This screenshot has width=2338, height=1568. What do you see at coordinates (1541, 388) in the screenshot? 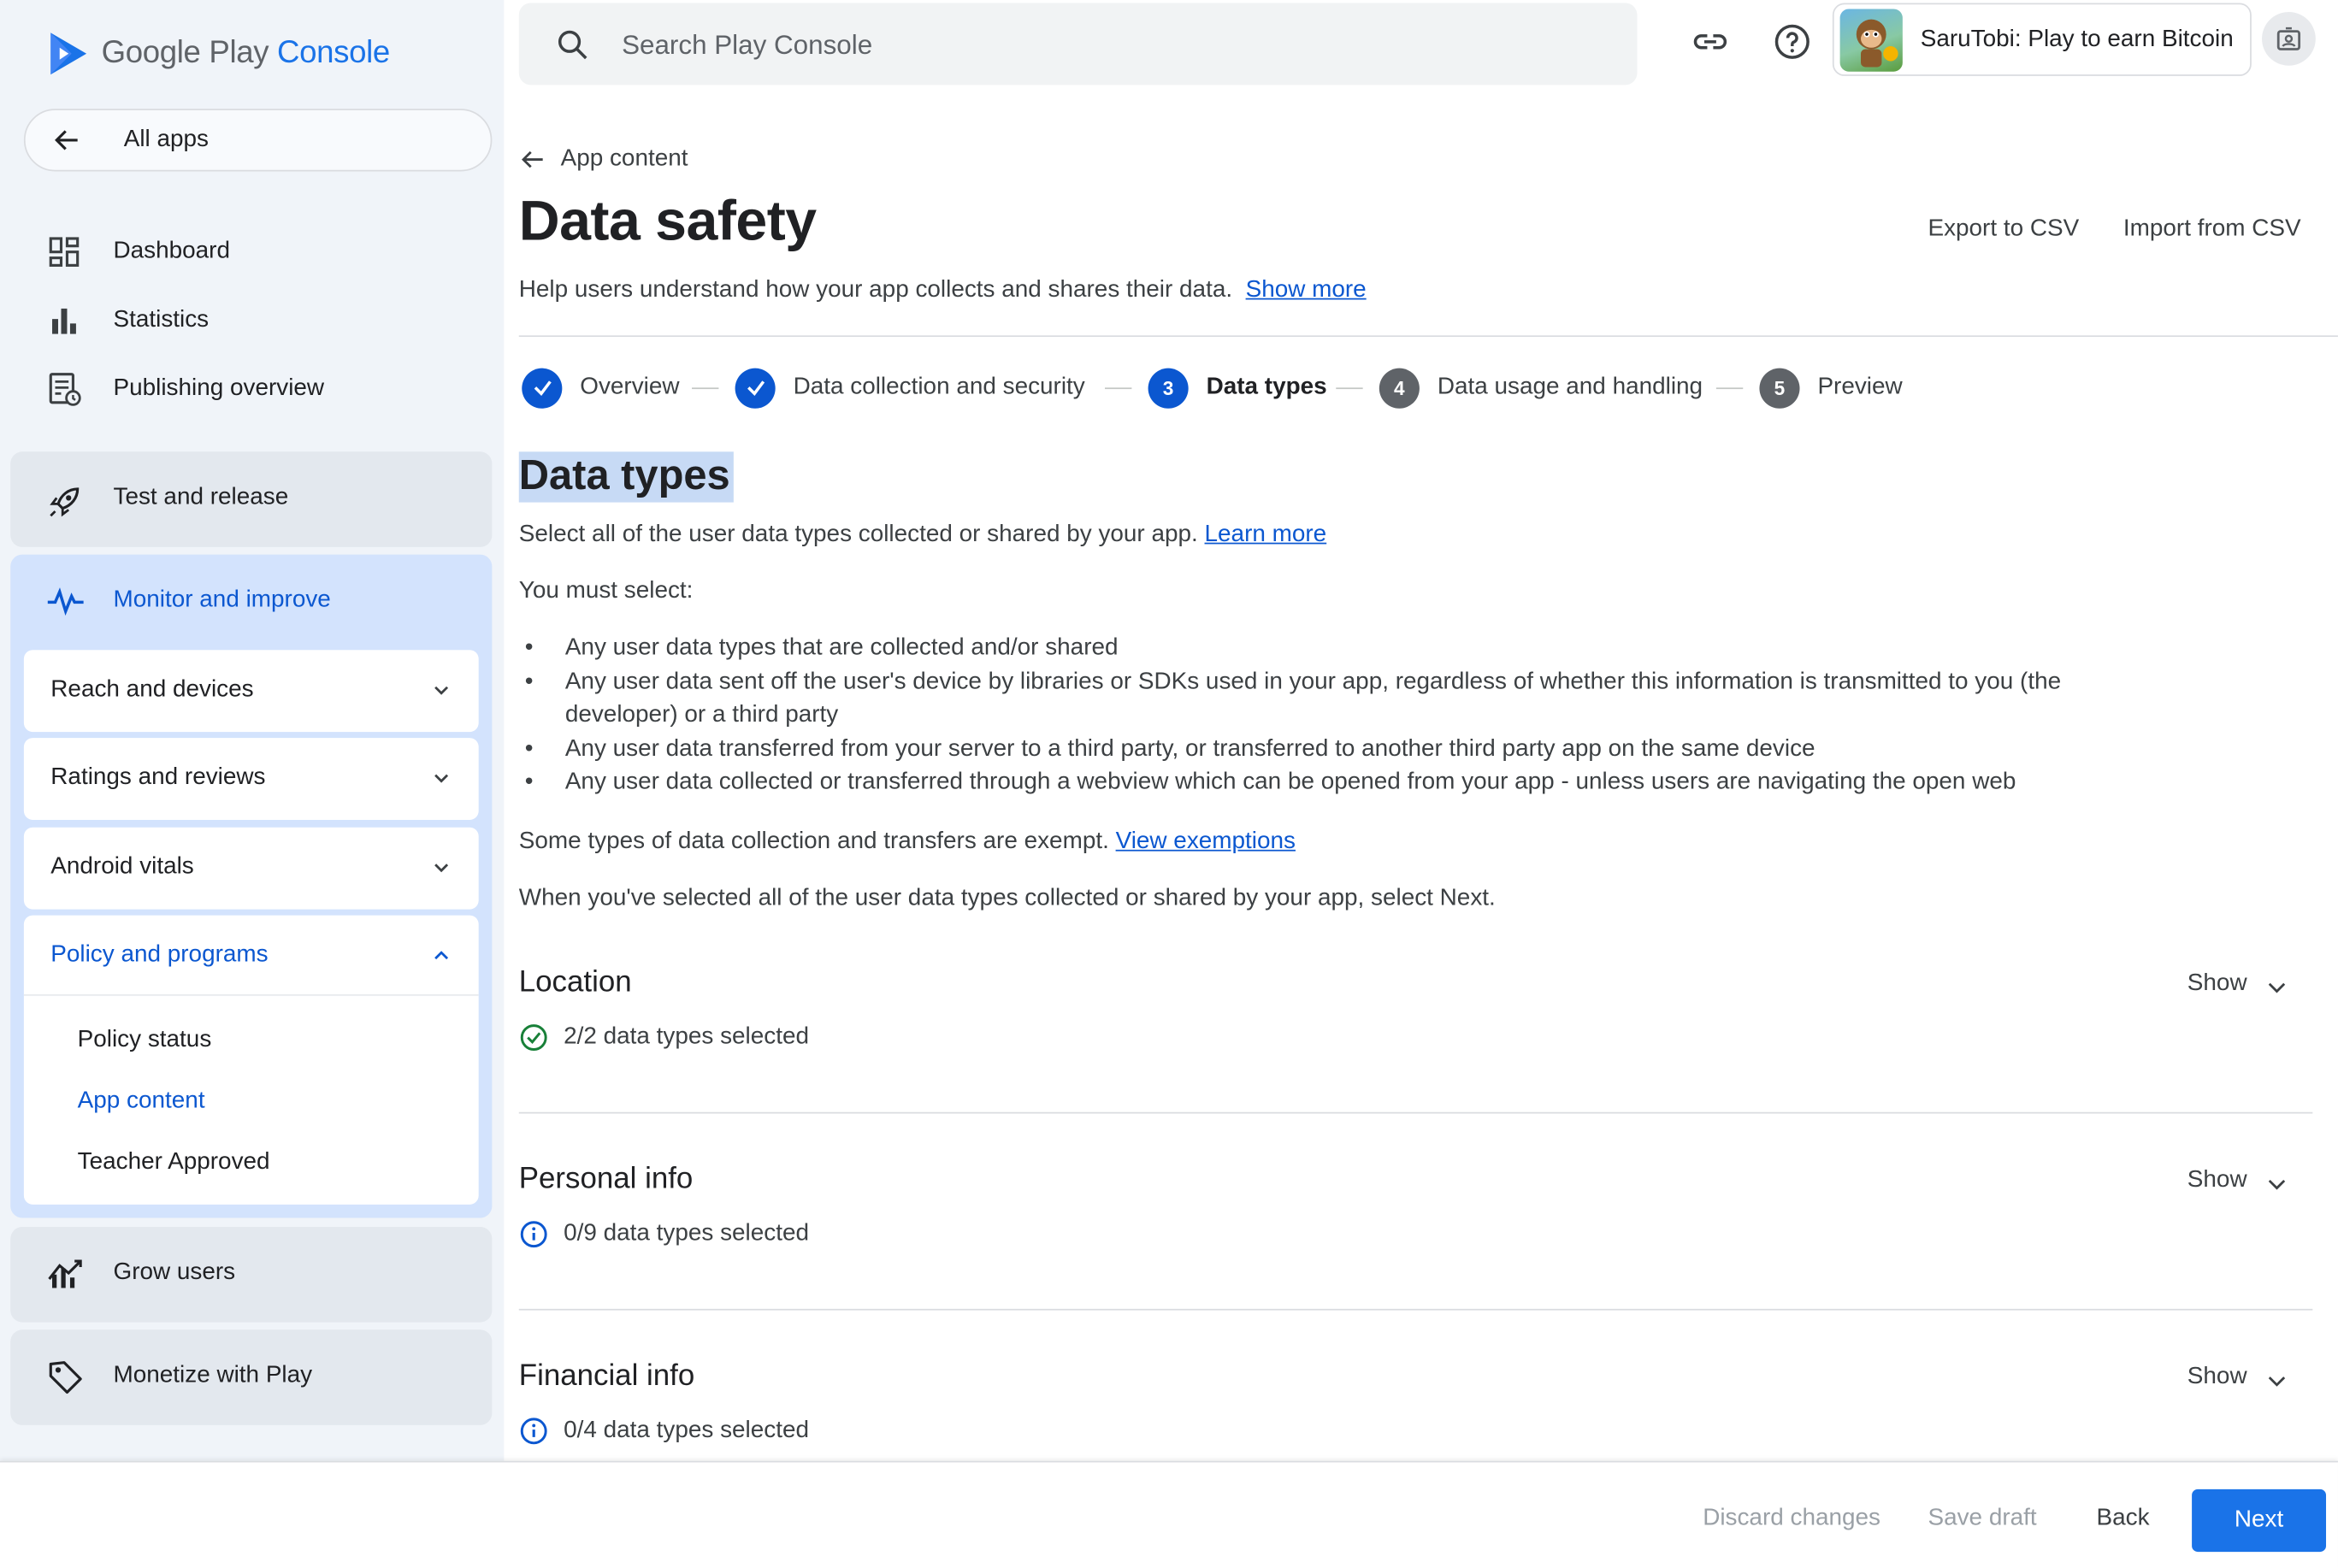
I see `step-data-usage-handling: 4 Data usage and handling` at bounding box center [1541, 388].